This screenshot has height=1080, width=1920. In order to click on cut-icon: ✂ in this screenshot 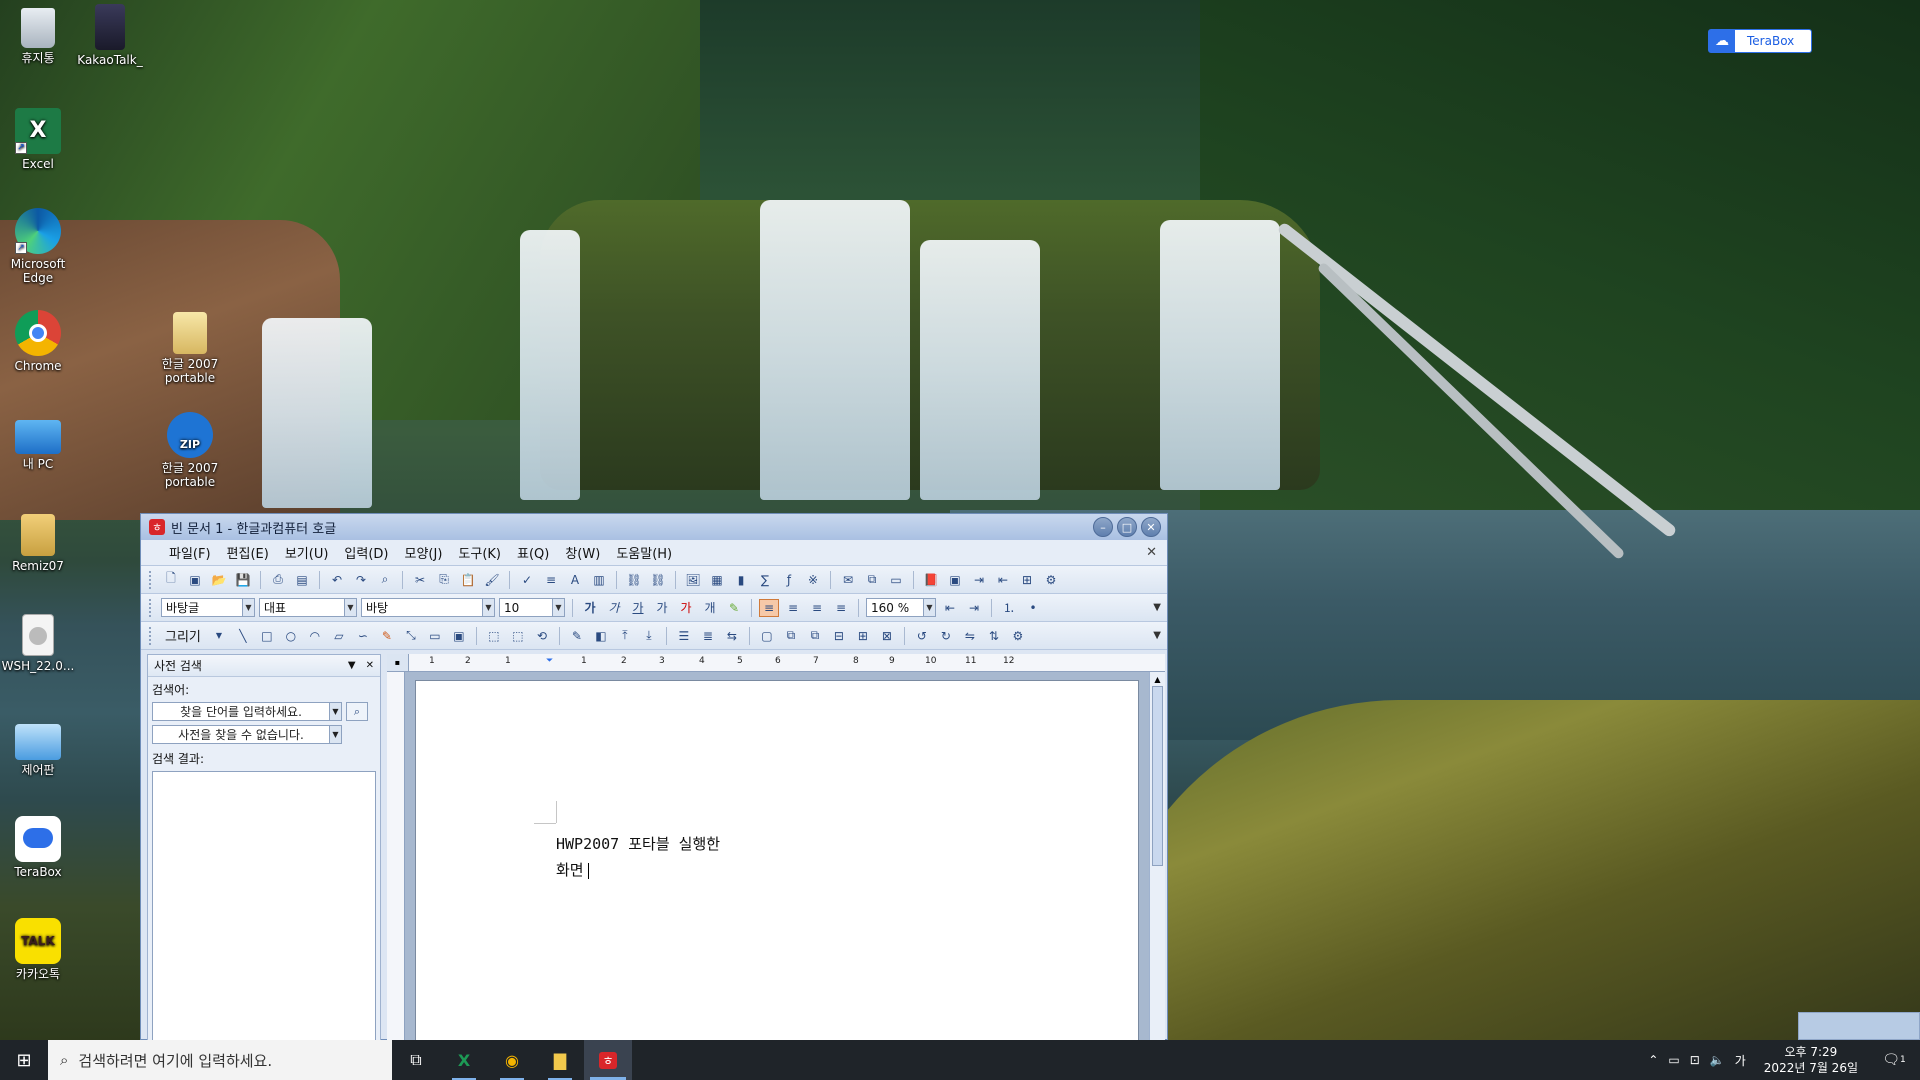, I will do `click(420, 580)`.